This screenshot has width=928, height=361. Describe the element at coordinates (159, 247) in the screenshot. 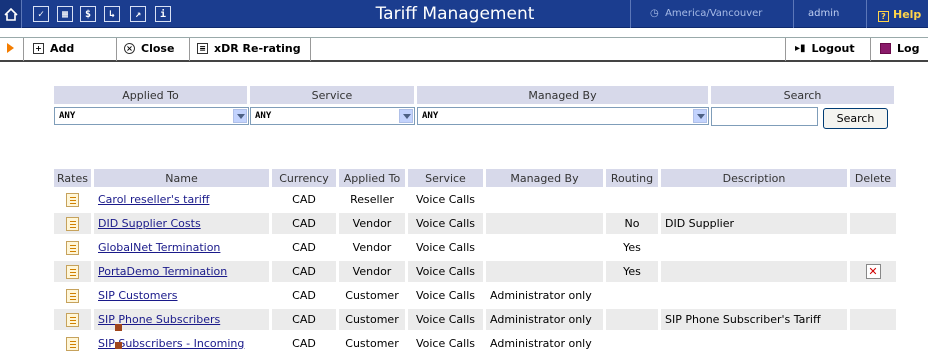

I see `tariff-name-link: GlobalNet Termination` at that location.